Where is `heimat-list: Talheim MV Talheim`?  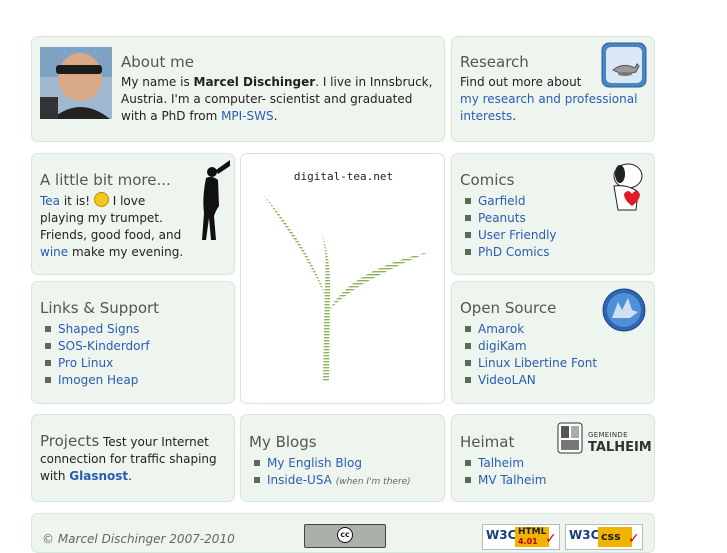 heimat-list: Talheim MV Talheim is located at coordinates (503, 472).